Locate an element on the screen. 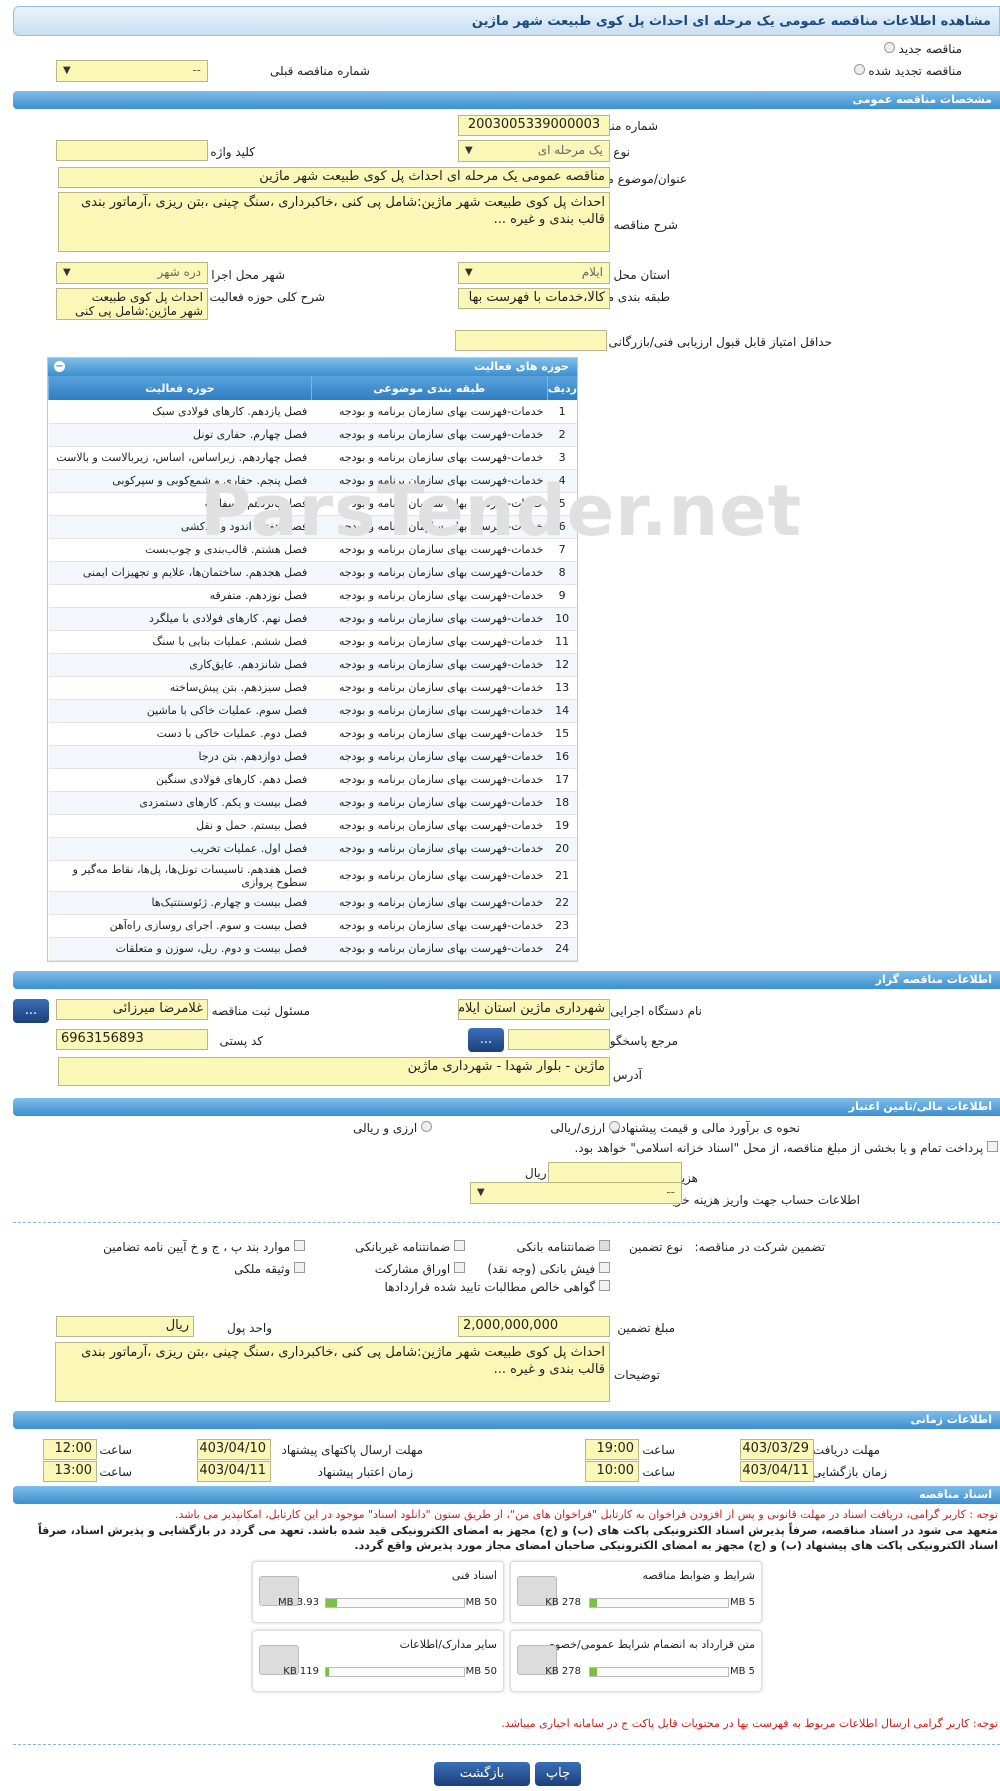 The width and height of the screenshot is (1000, 1791). activity-cell: فصل اول. عملیات تخریب is located at coordinates (180, 849).